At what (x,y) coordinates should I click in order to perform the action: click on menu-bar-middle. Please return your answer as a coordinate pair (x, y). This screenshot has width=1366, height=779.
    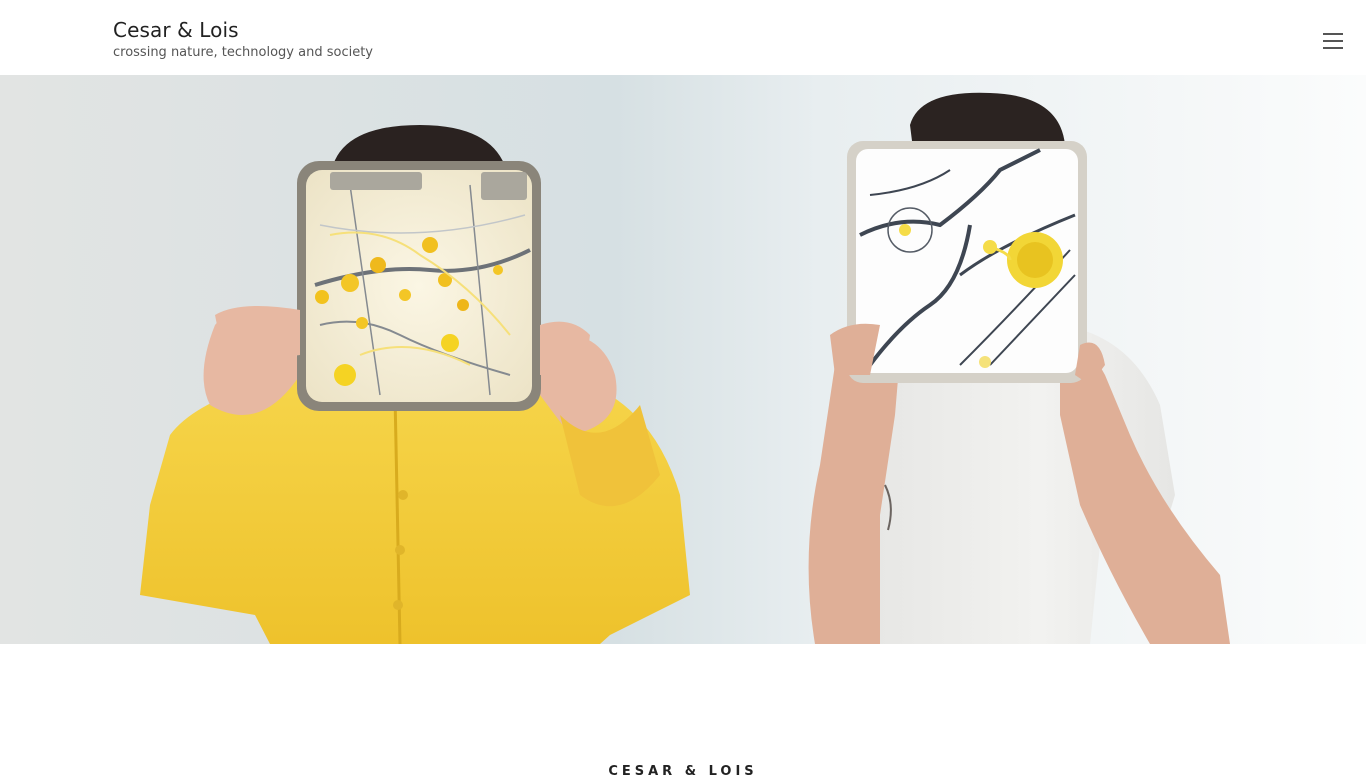
    Looking at the image, I should click on (1333, 41).